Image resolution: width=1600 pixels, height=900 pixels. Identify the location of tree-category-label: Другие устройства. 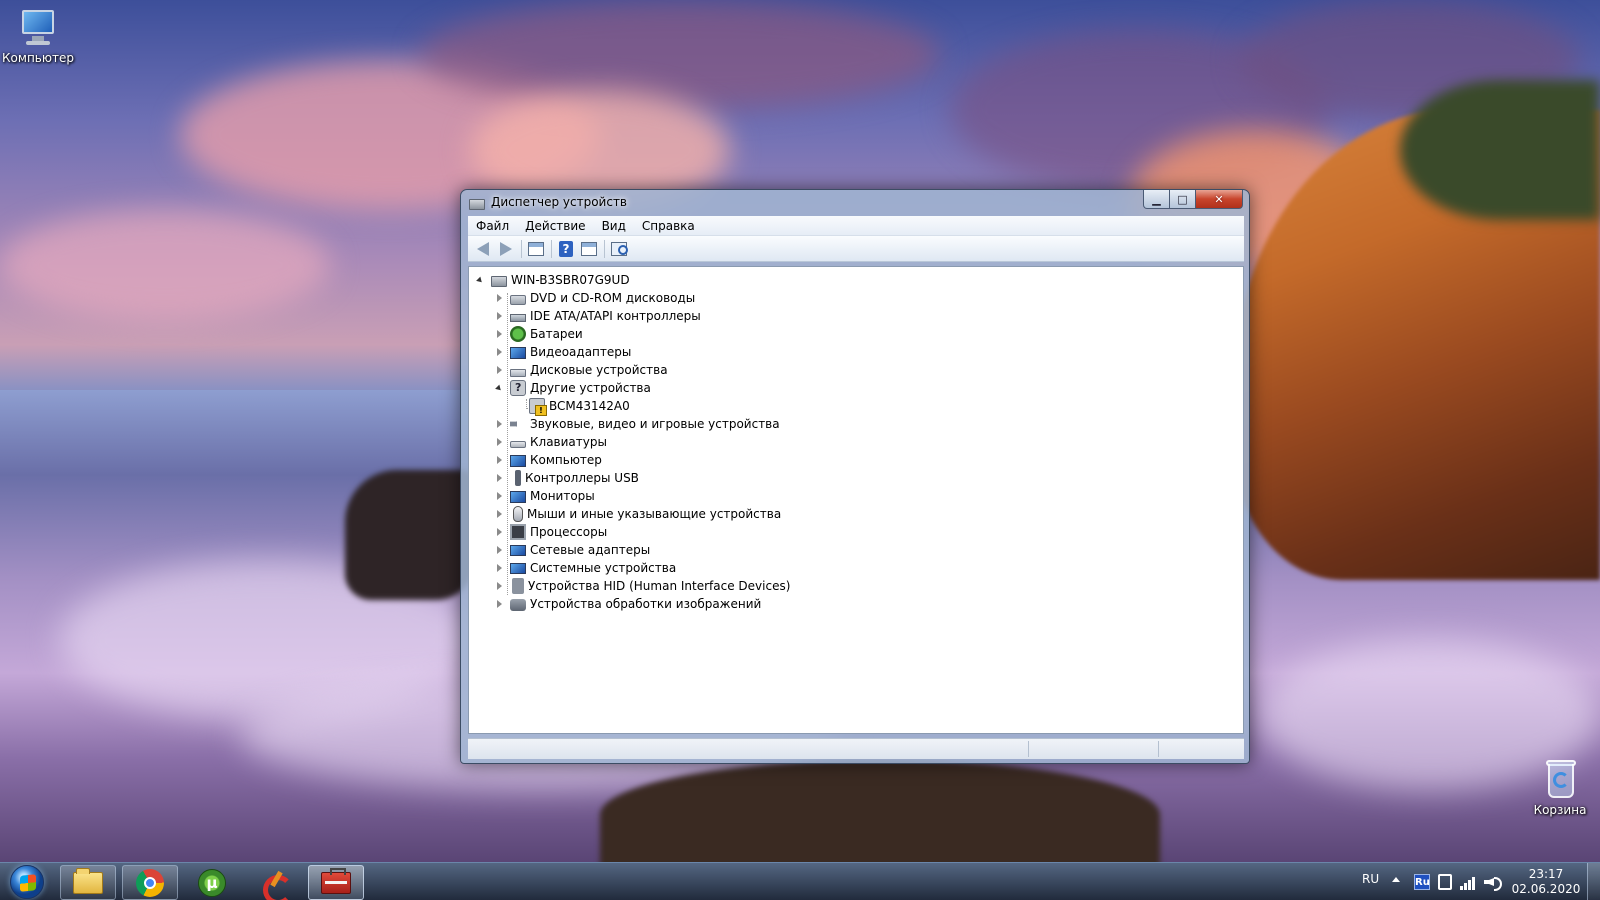
(590, 388).